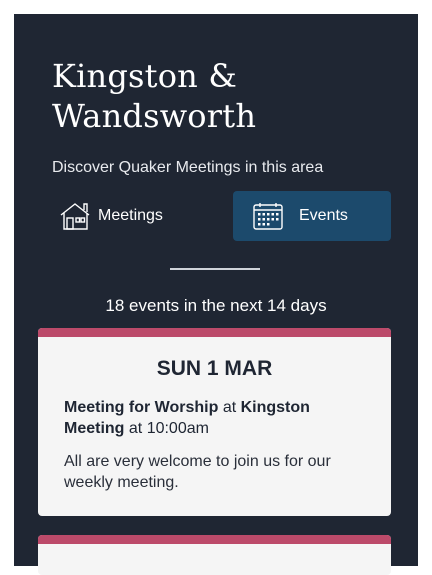  I want to click on tab-meetings: Meetings, so click(113, 216).